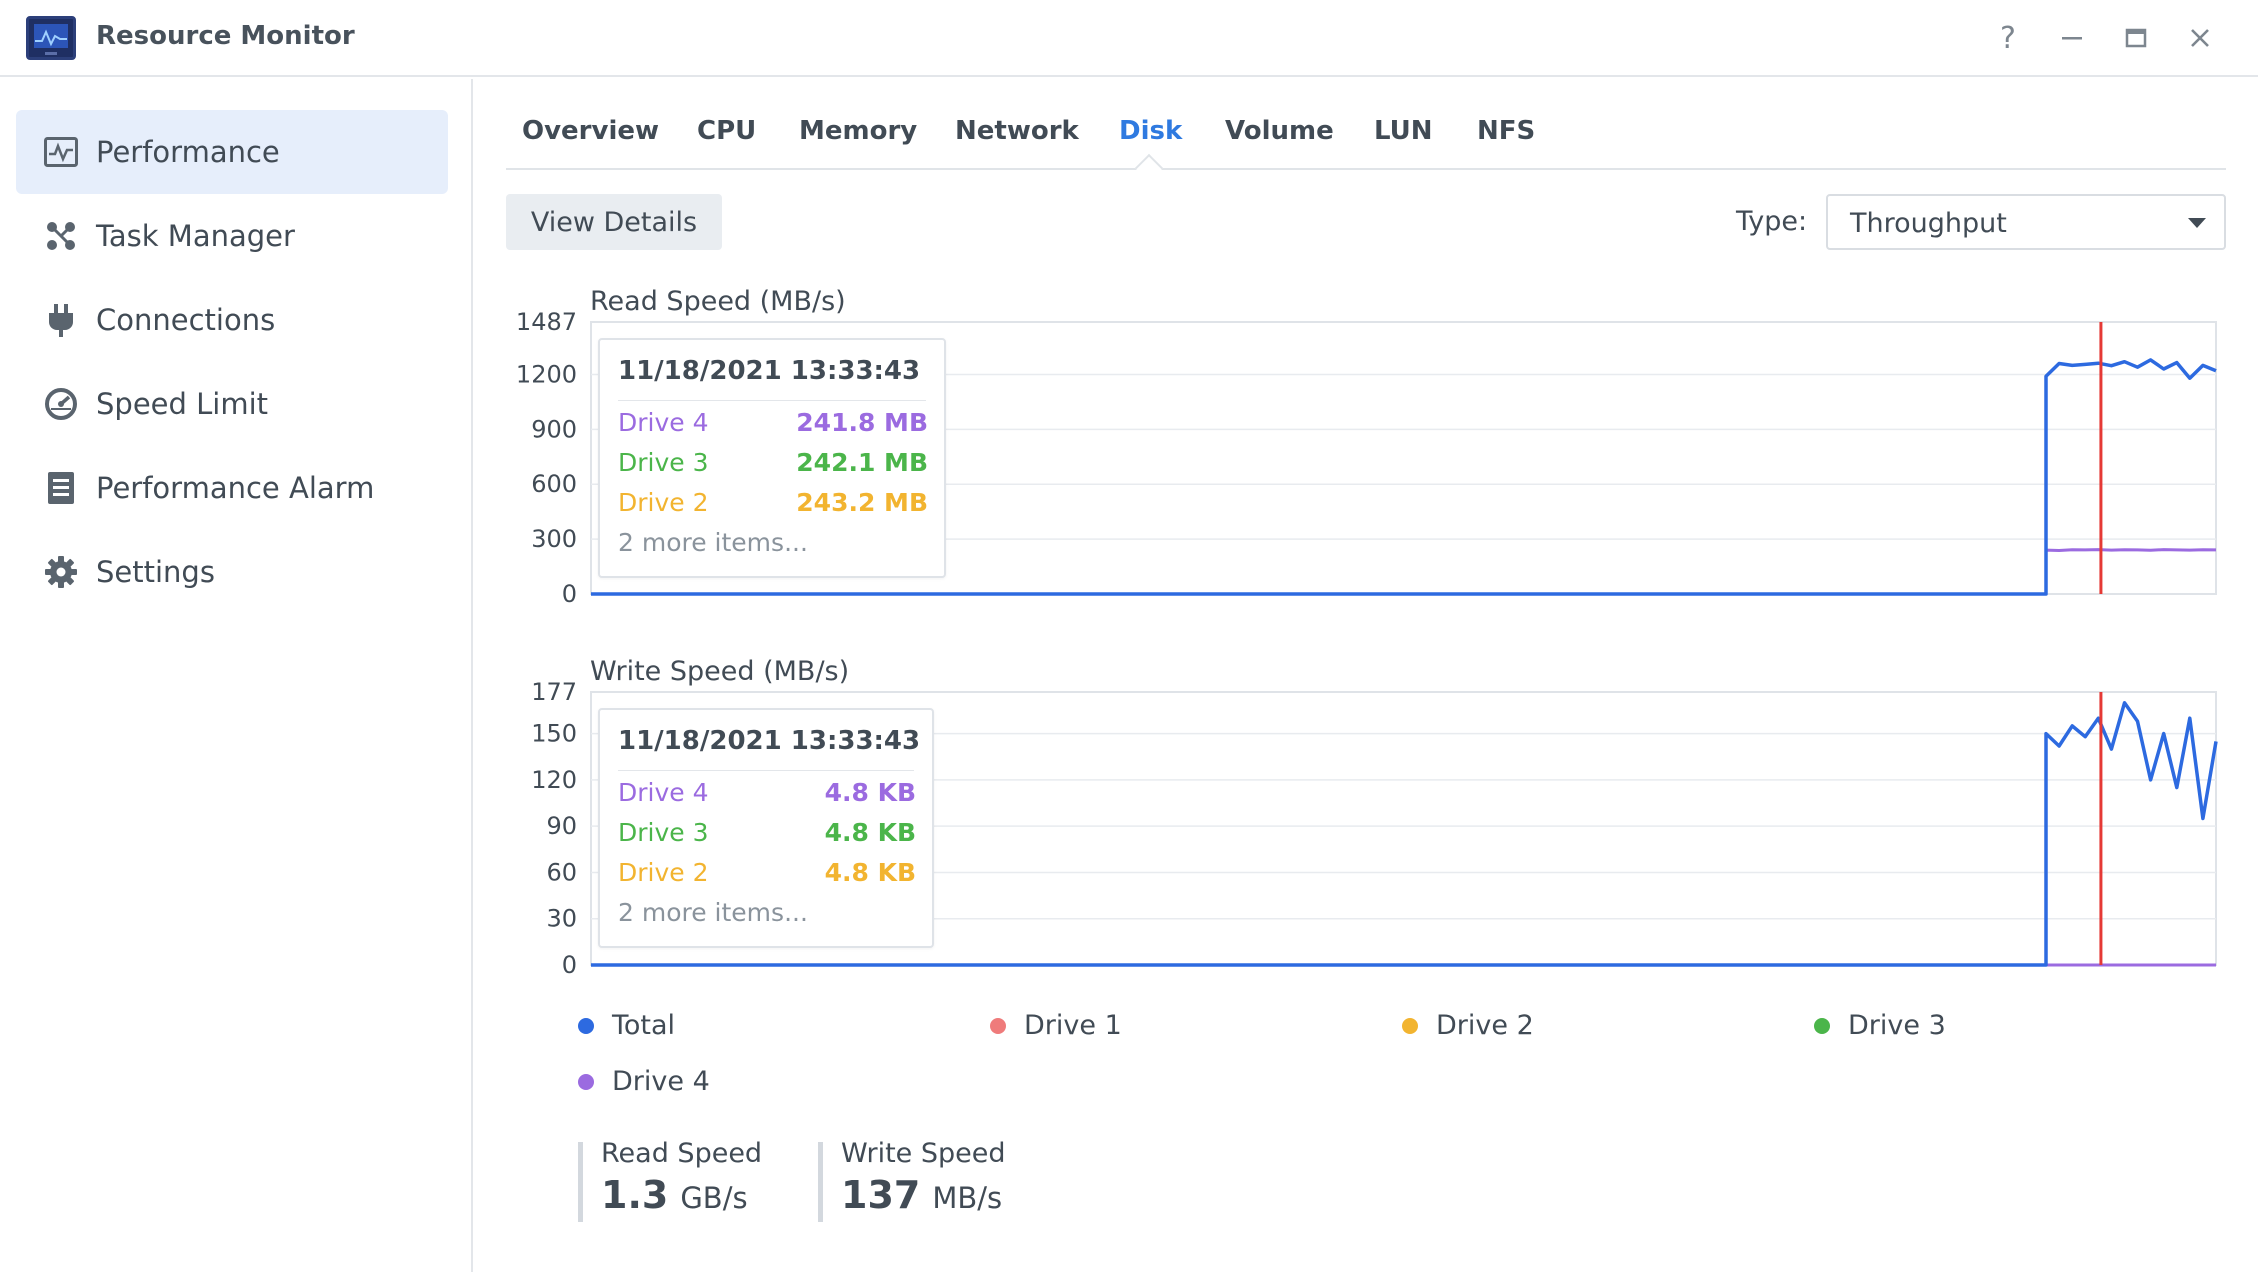 The height and width of the screenshot is (1272, 2258). What do you see at coordinates (862, 462) in the screenshot?
I see `tooltip-row-value: 242.1 MB` at bounding box center [862, 462].